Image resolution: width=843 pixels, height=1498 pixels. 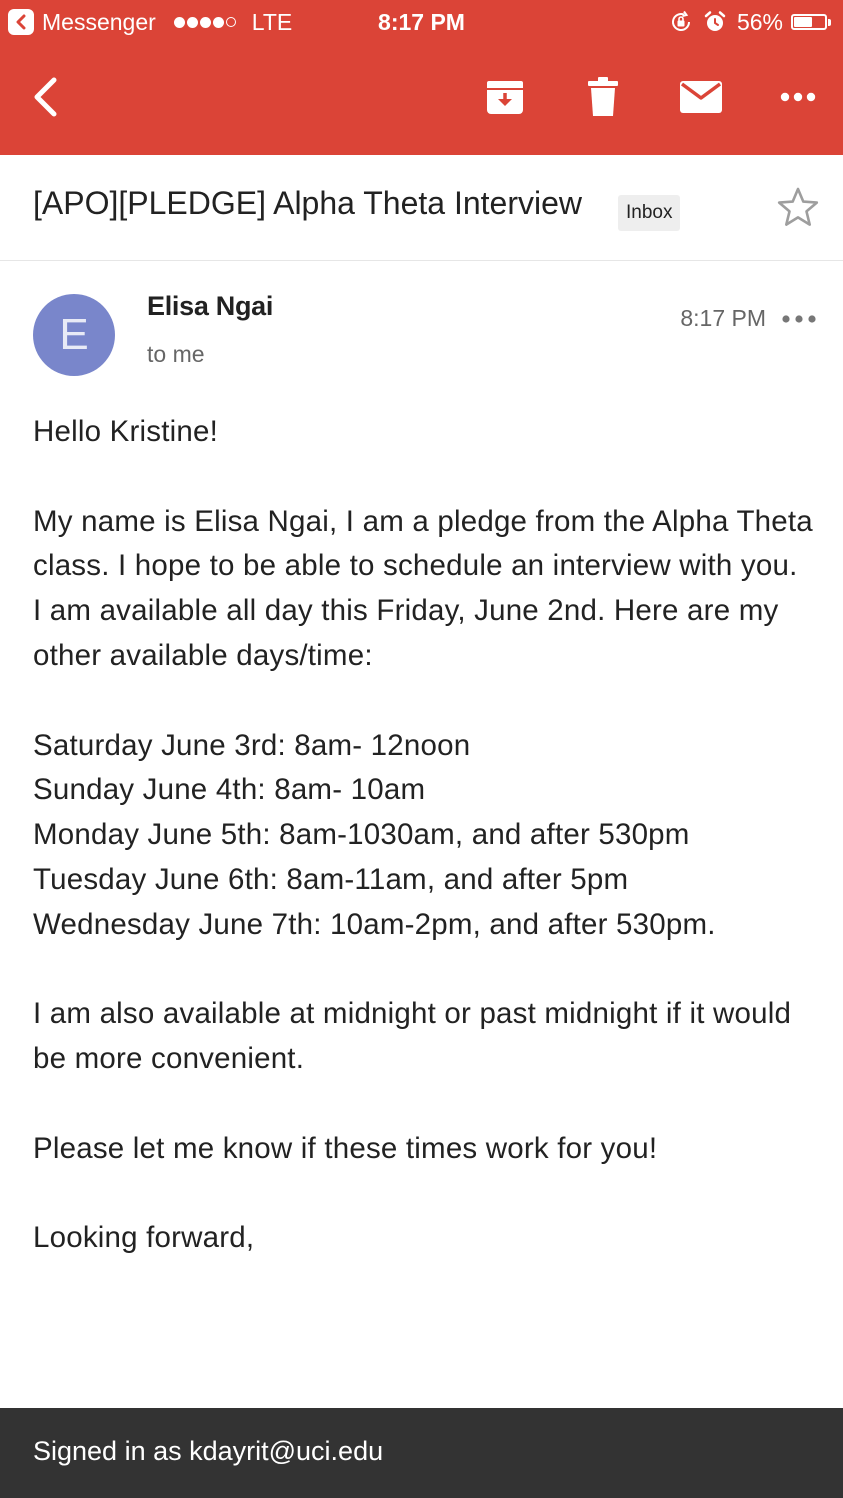 I want to click on body-closing: Looking forward,, so click(x=144, y=1238).